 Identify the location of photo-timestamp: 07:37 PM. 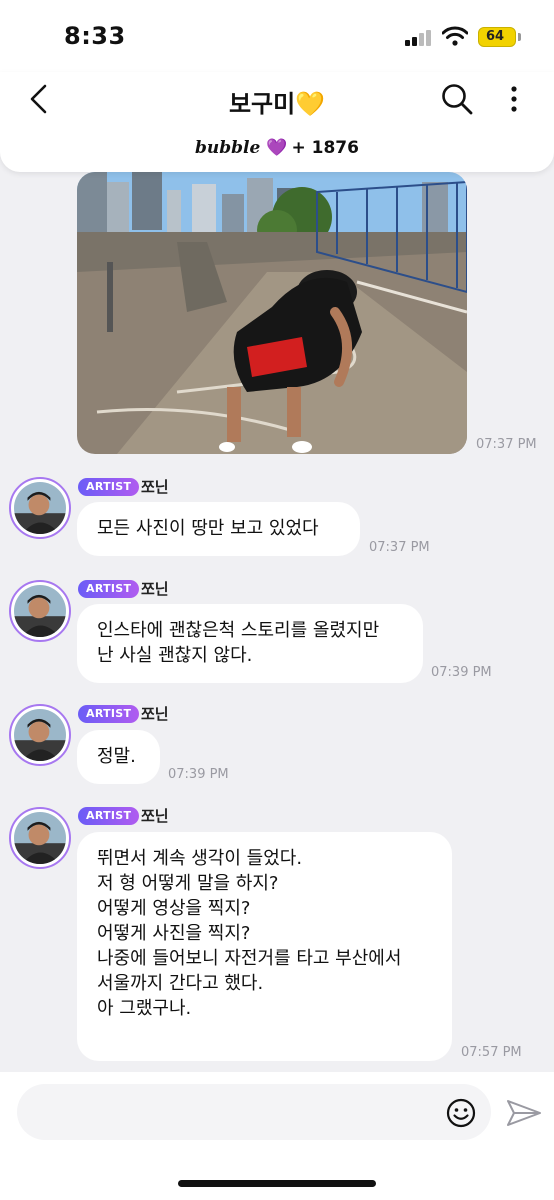
(506, 444).